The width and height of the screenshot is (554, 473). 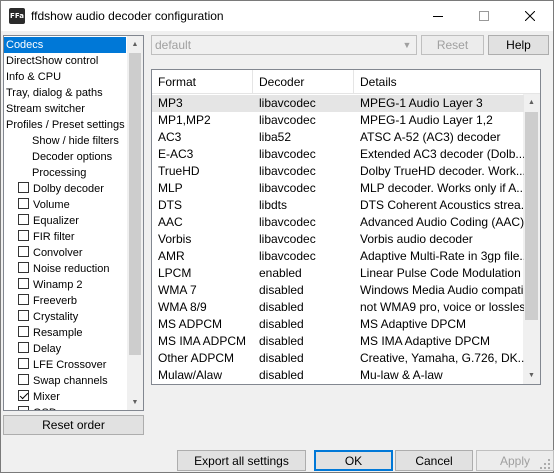 I want to click on codec-row: AC3 liba52 ATSC A-52 (AC3) decoder, so click(x=338, y=137).